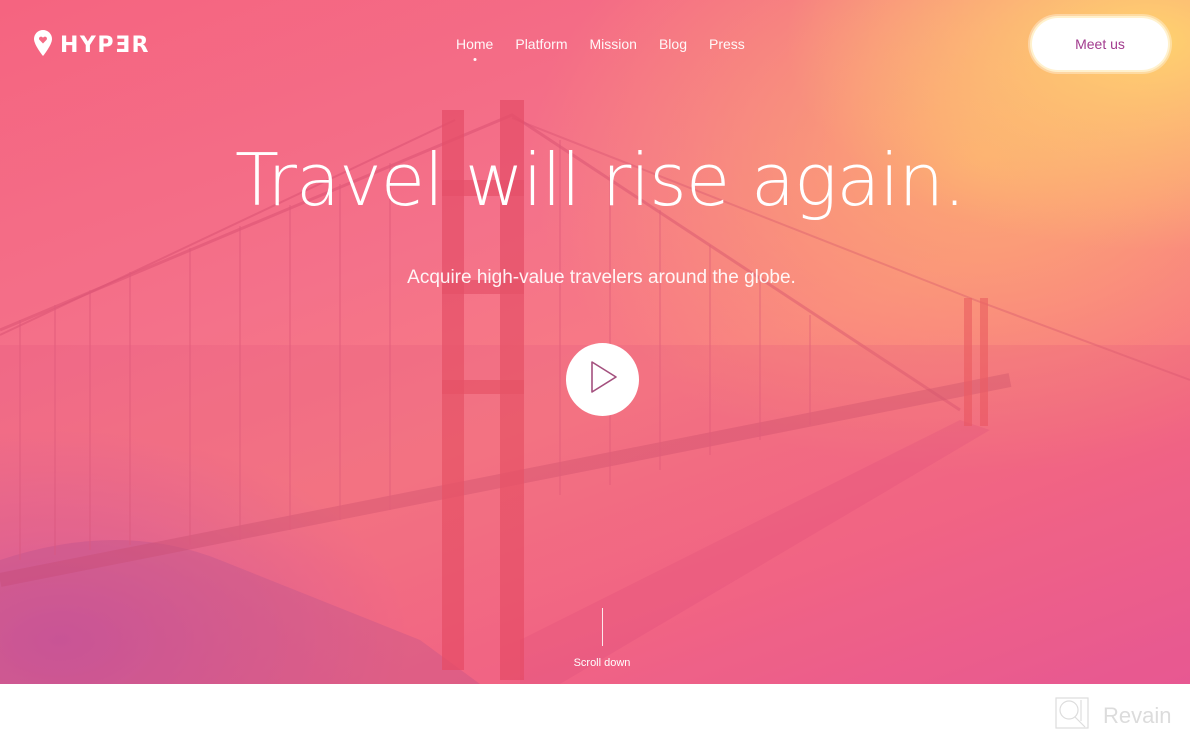  Describe the element at coordinates (600, 180) in the screenshot. I see `hero-headline: Travel will rise again.` at that location.